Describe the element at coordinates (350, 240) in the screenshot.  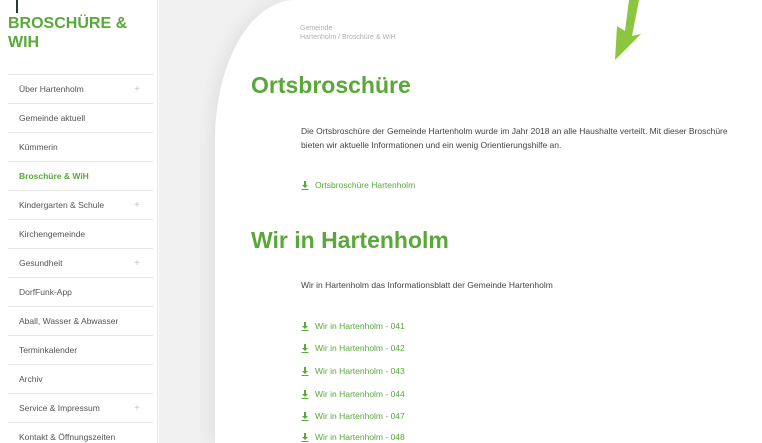
I see `section-heading-wir: Wir in Hartenholm` at that location.